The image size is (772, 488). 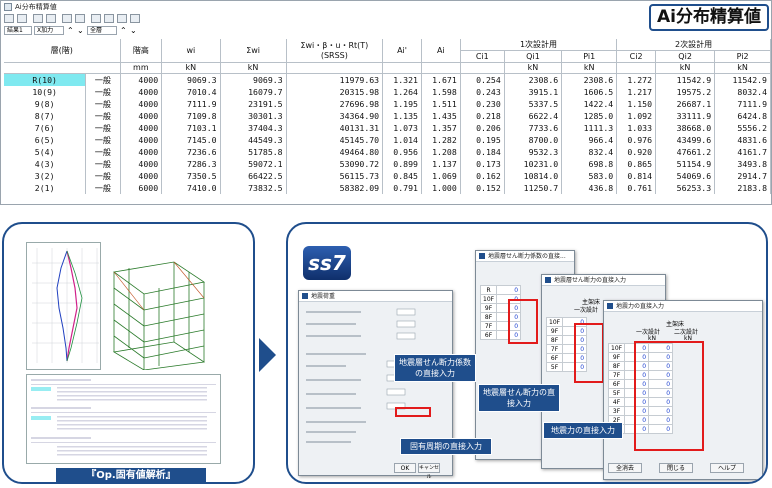 What do you see at coordinates (253, 176) in the screenshot?
I see `table-cell: 66422.5` at bounding box center [253, 176].